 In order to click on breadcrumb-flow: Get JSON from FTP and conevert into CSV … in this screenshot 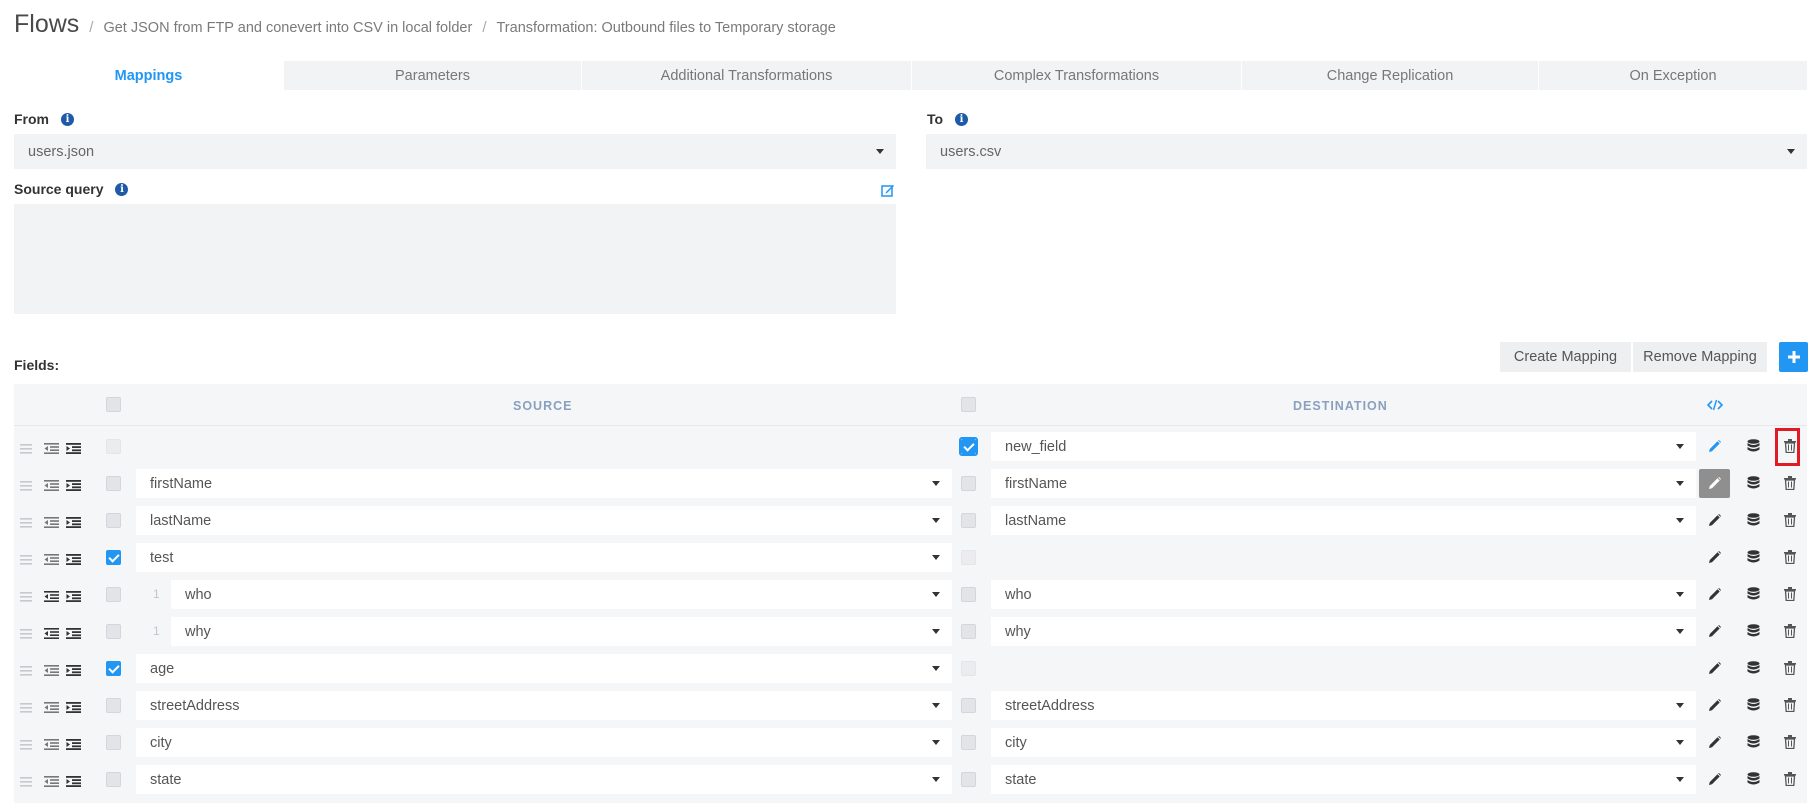, I will do `click(287, 28)`.